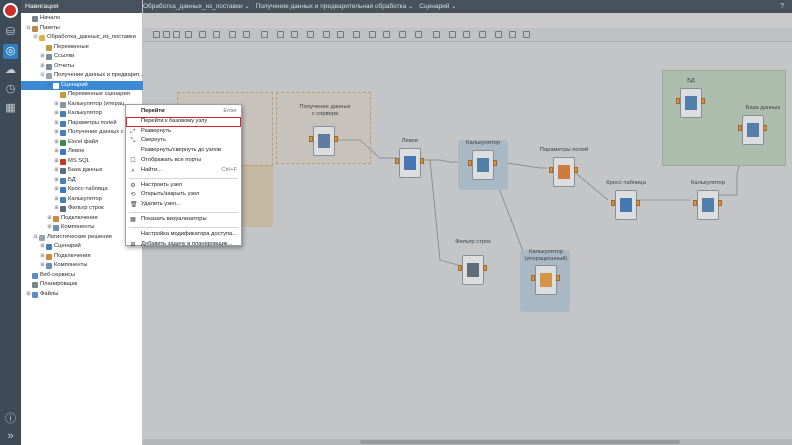 This screenshot has height=445, width=792. I want to click on menu-item-icon: ⤢, so click(133, 131).